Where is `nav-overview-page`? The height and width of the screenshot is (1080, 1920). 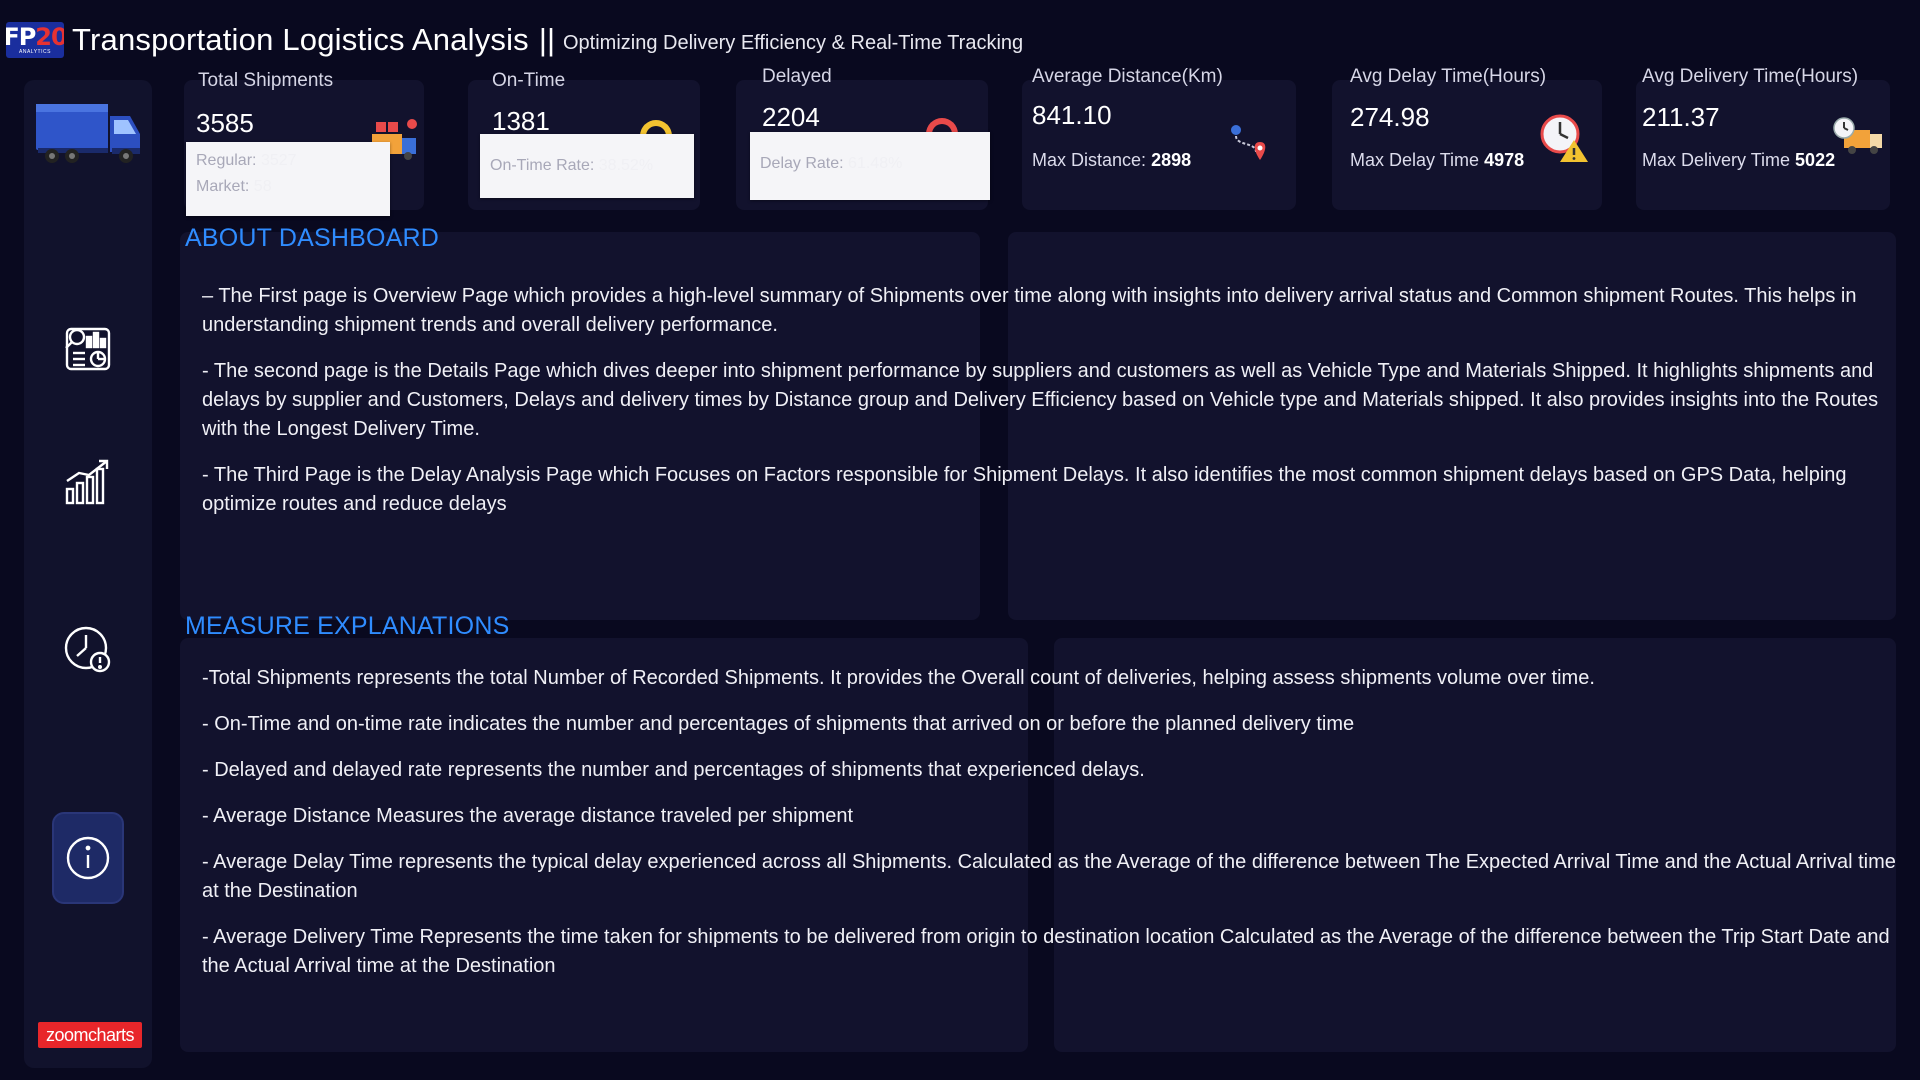 nav-overview-page is located at coordinates (88, 348).